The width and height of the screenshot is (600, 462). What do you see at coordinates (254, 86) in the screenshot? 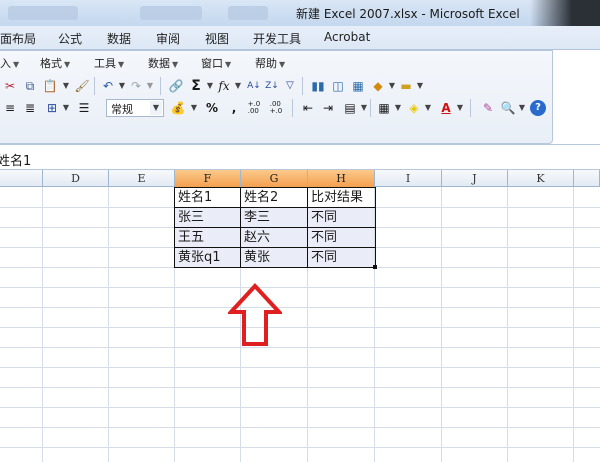
I see `sort-ascending-icon: A↓` at bounding box center [254, 86].